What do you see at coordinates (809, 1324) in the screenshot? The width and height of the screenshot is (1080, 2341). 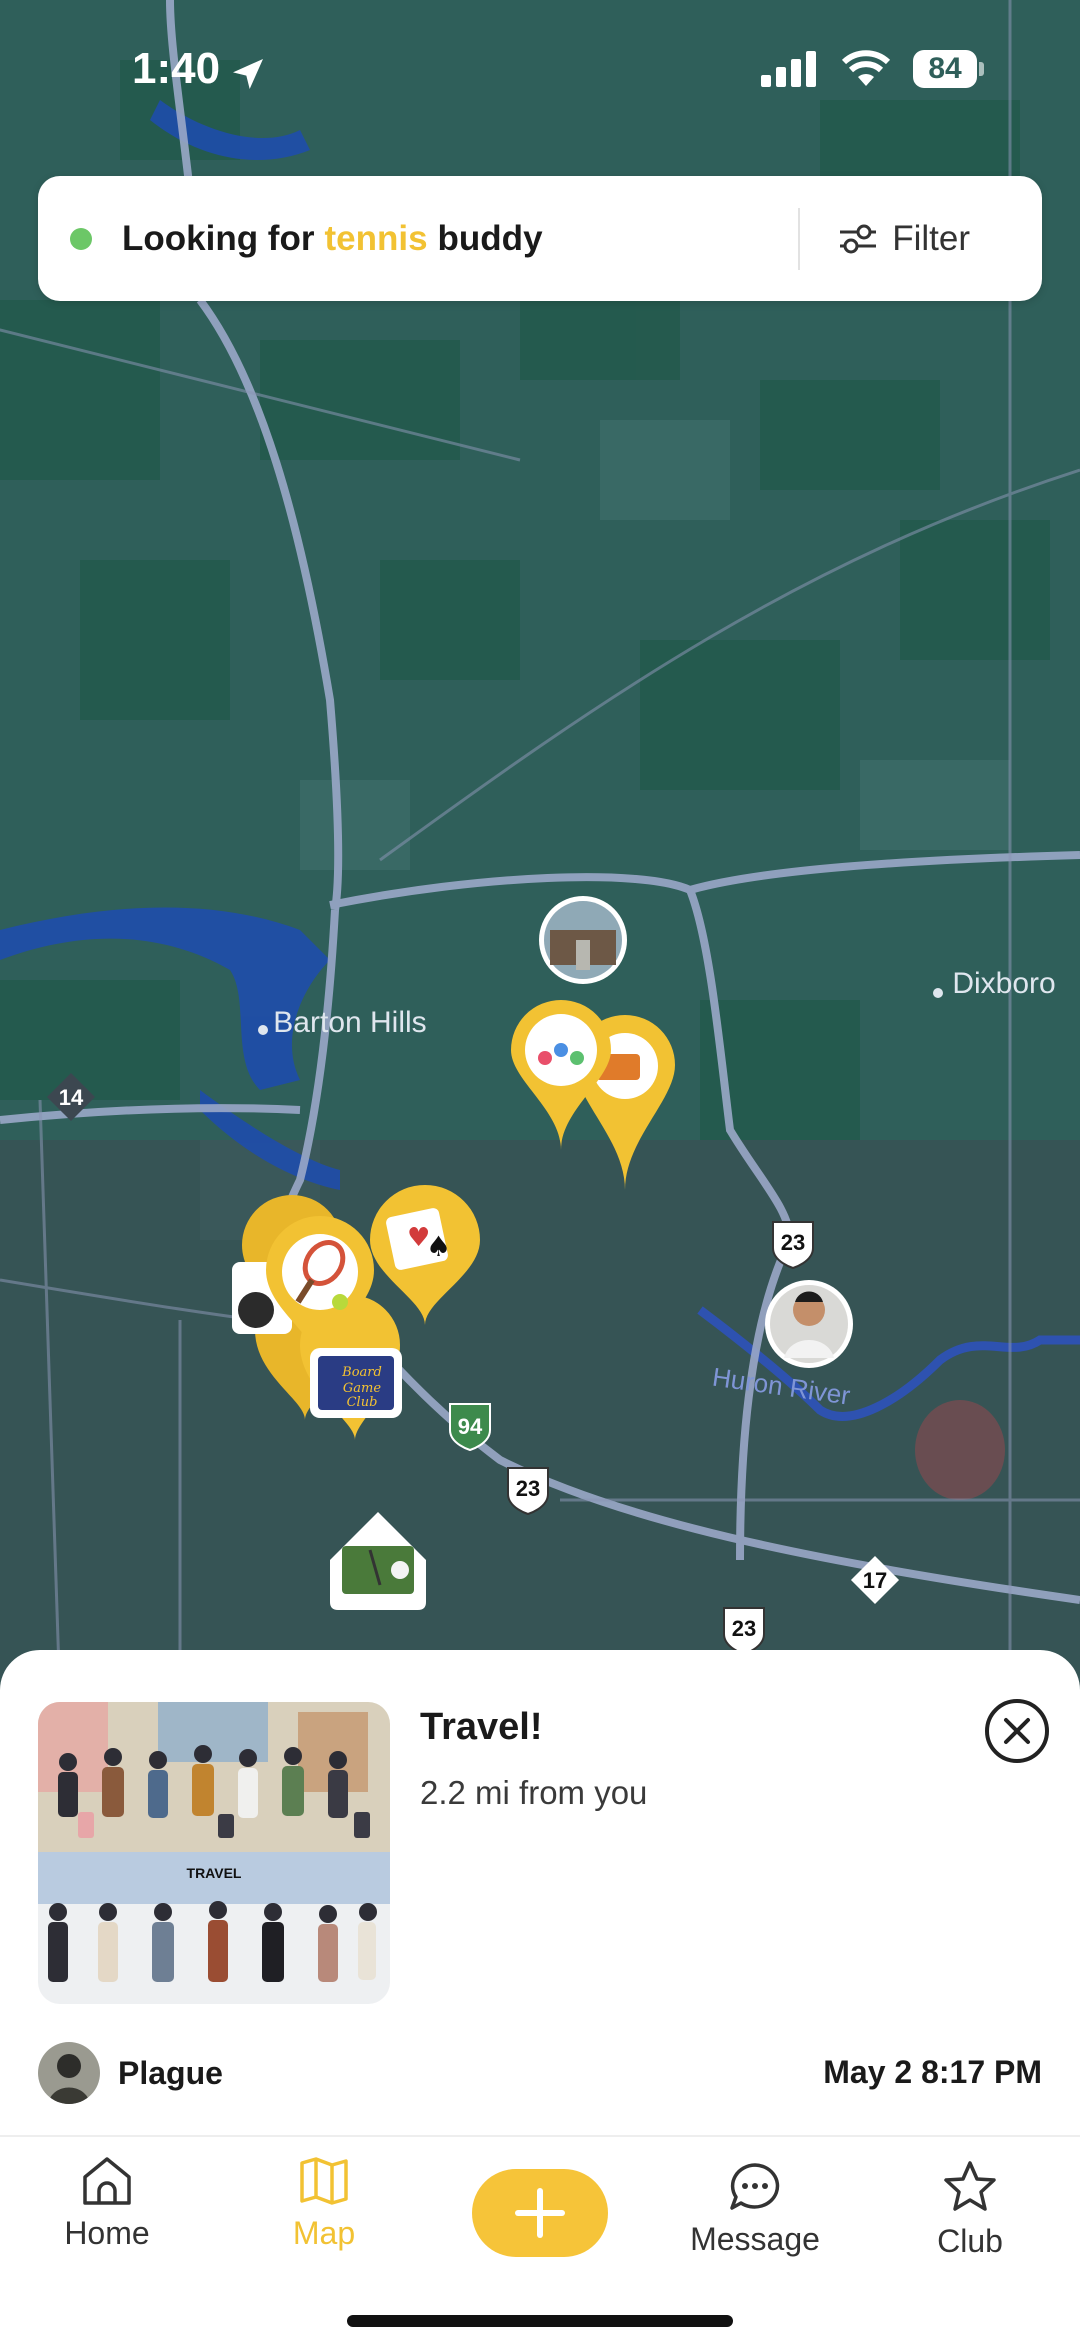 I see `user-avatar-marker-person` at bounding box center [809, 1324].